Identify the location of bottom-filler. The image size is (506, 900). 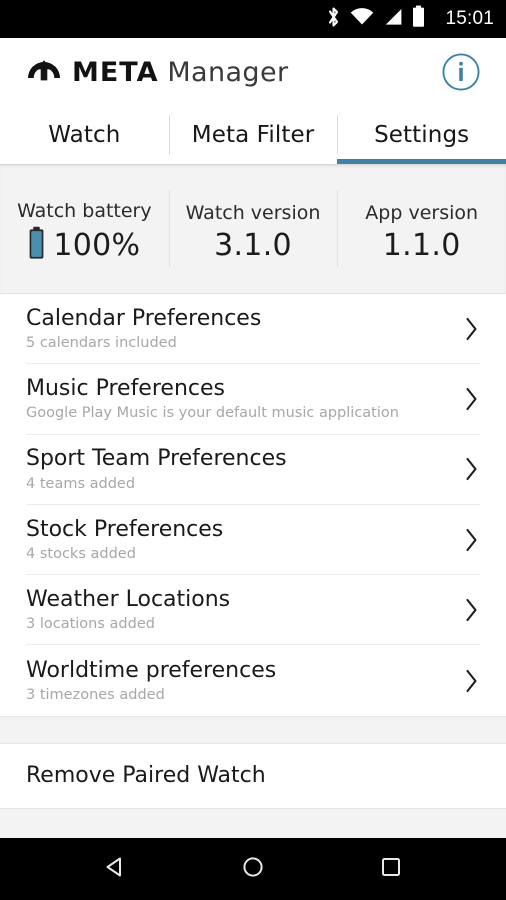
(253, 822).